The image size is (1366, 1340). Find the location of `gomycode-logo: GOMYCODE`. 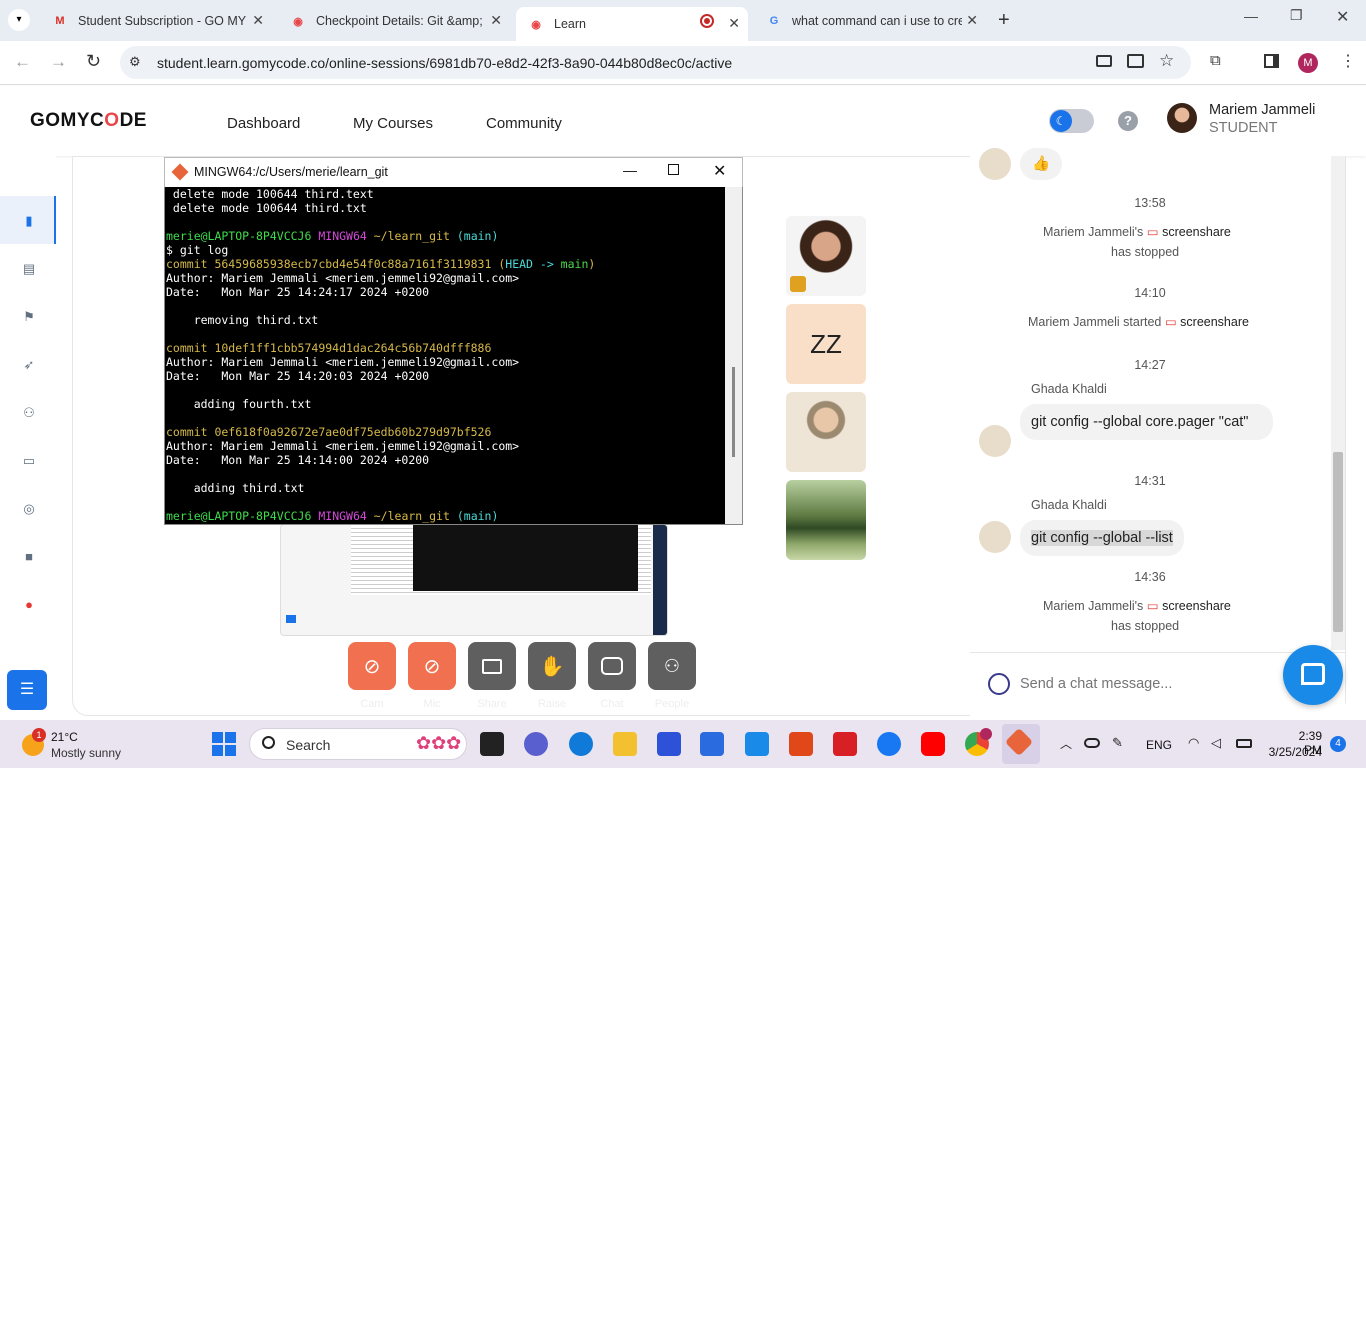

gomycode-logo: GOMYCODE is located at coordinates (88, 121).